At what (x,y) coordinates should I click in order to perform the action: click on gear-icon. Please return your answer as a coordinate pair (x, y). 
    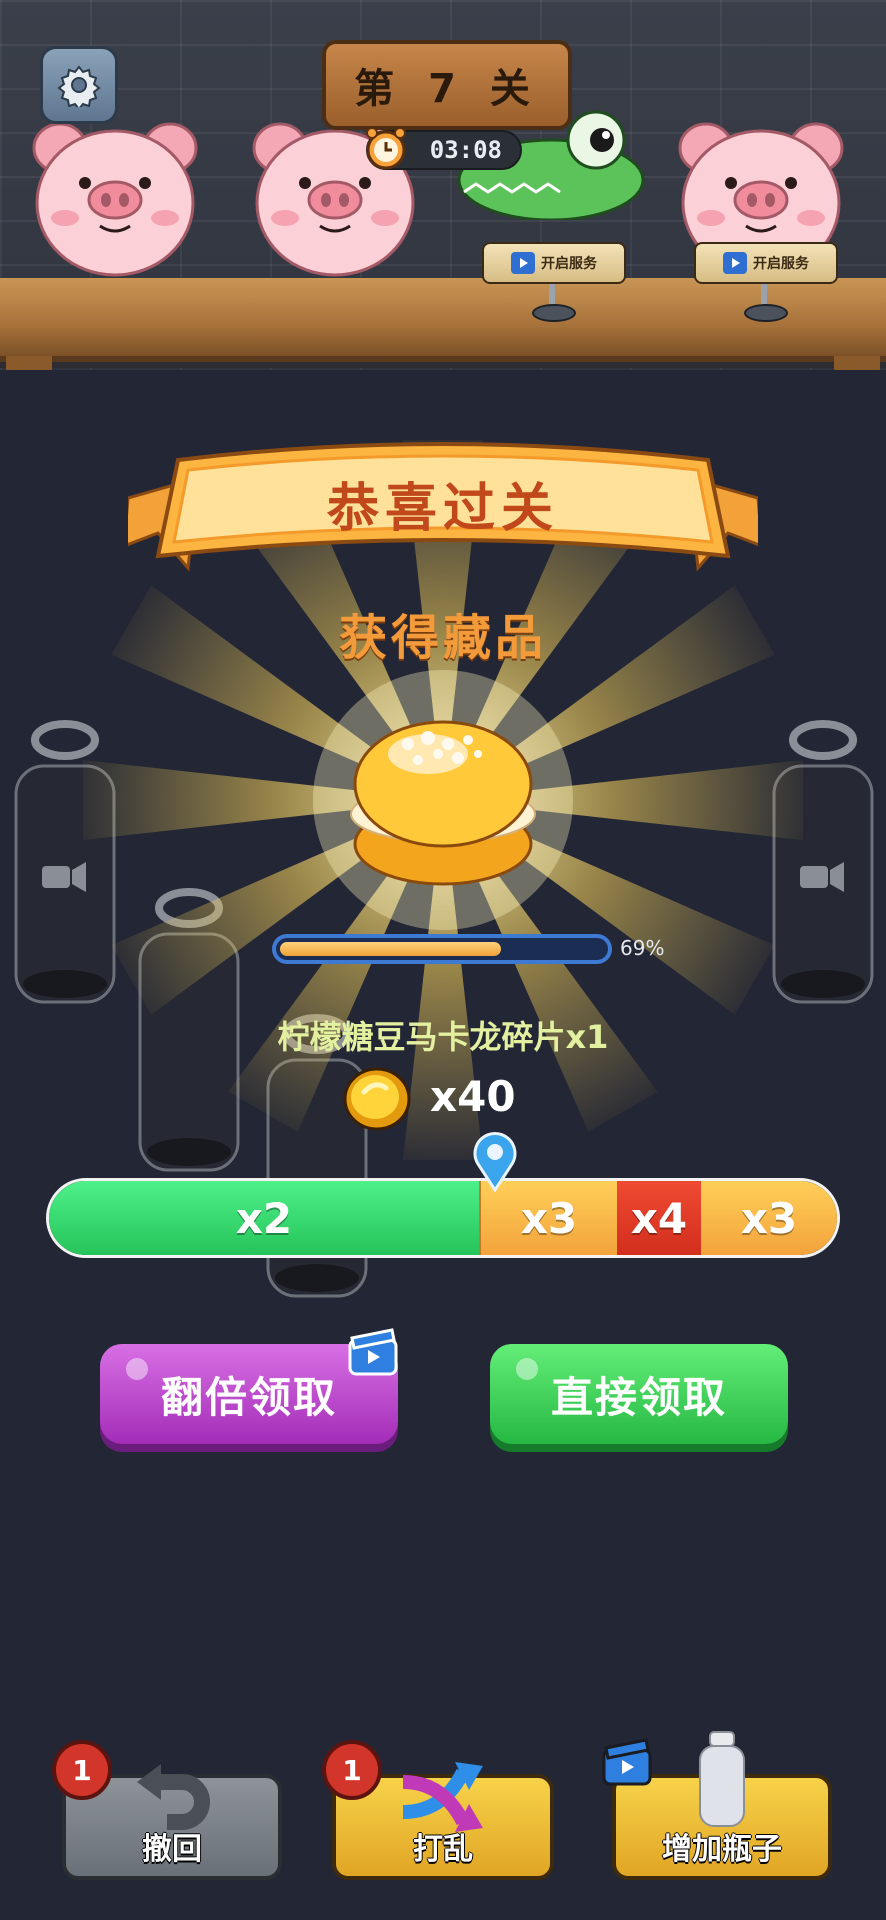
    Looking at the image, I should click on (79, 86).